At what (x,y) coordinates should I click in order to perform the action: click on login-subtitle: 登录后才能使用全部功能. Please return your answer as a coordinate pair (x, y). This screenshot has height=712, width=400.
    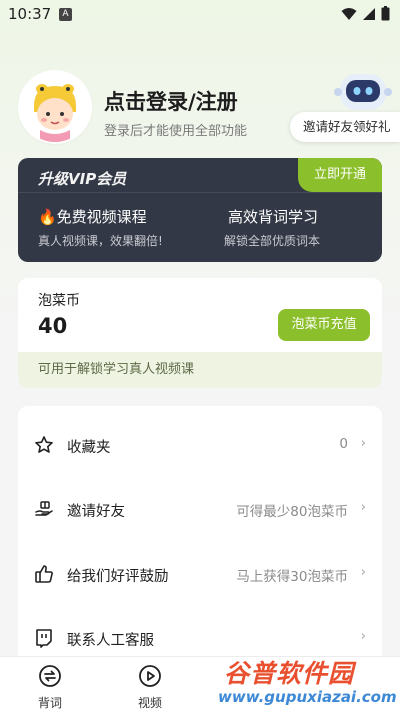
    Looking at the image, I should click on (176, 131).